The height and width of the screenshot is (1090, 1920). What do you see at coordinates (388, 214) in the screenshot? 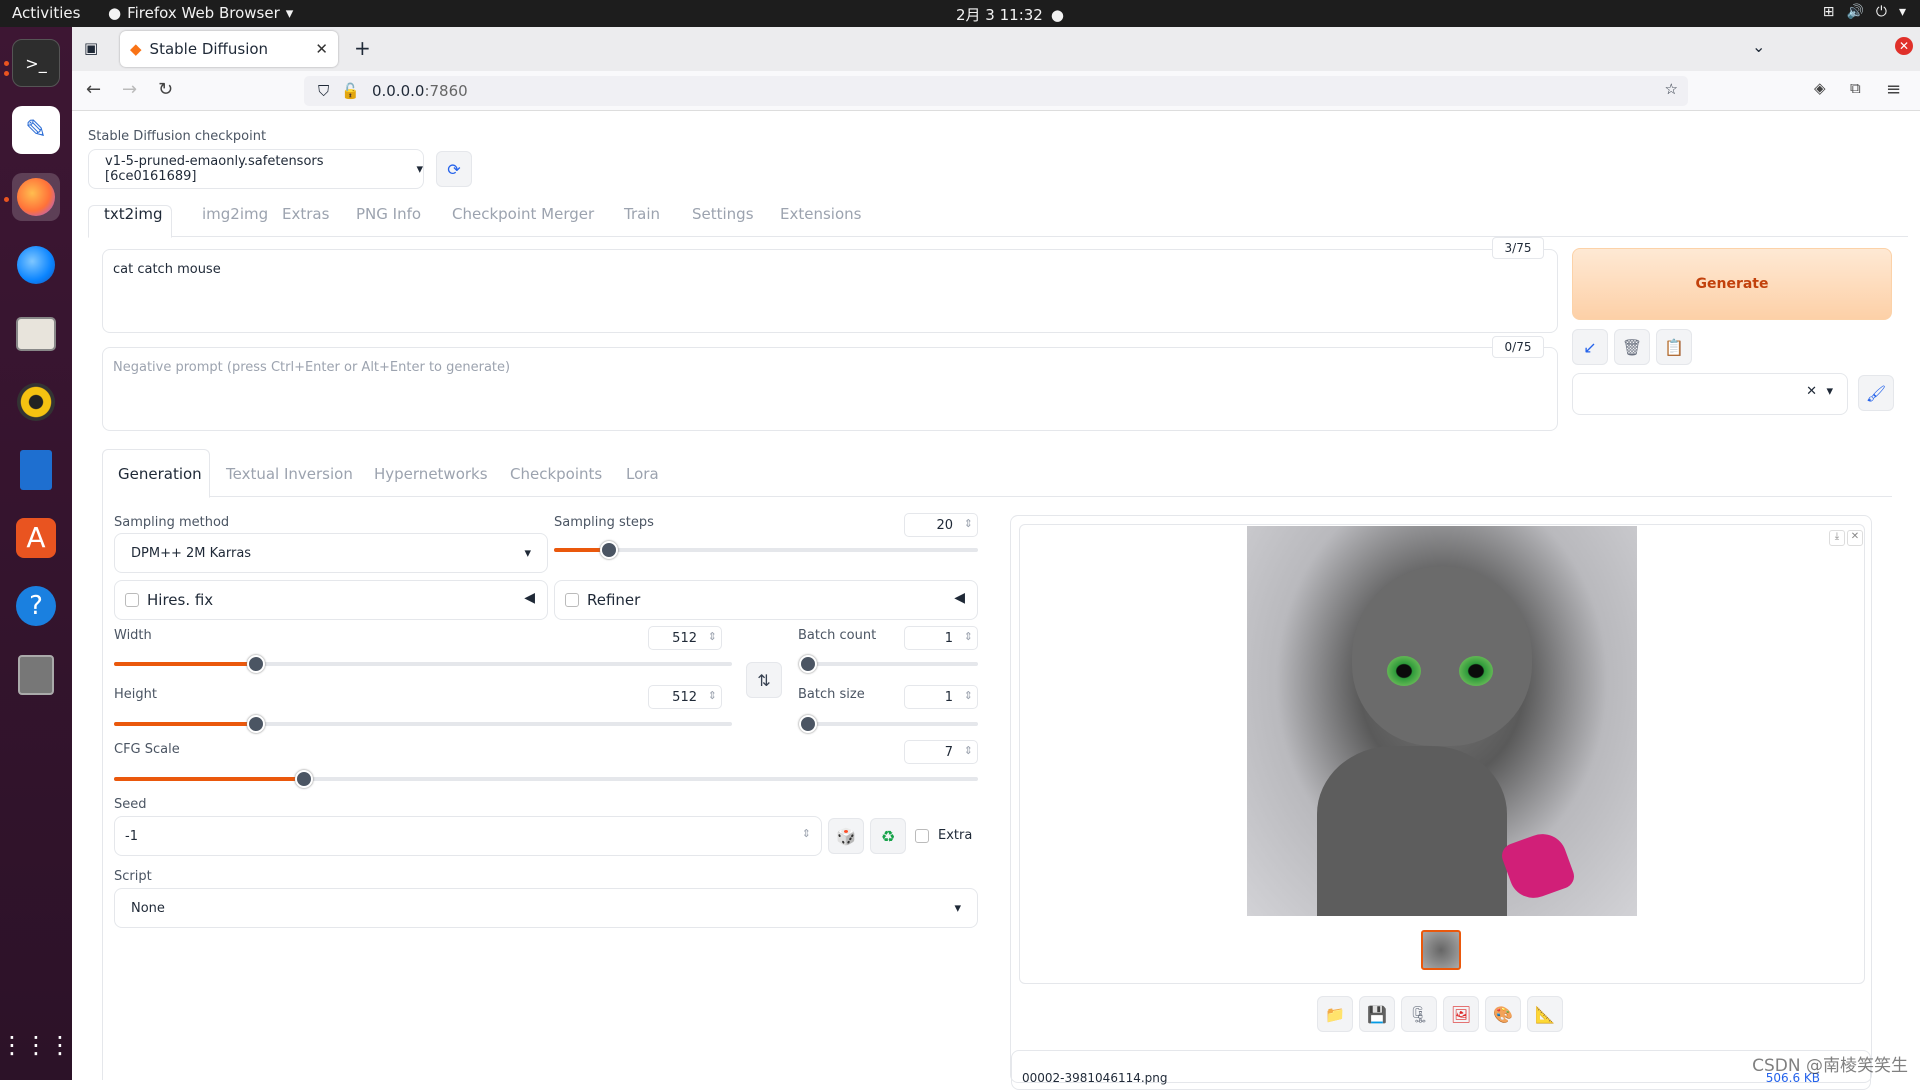
I see `tab-png-info: PNG Info` at bounding box center [388, 214].